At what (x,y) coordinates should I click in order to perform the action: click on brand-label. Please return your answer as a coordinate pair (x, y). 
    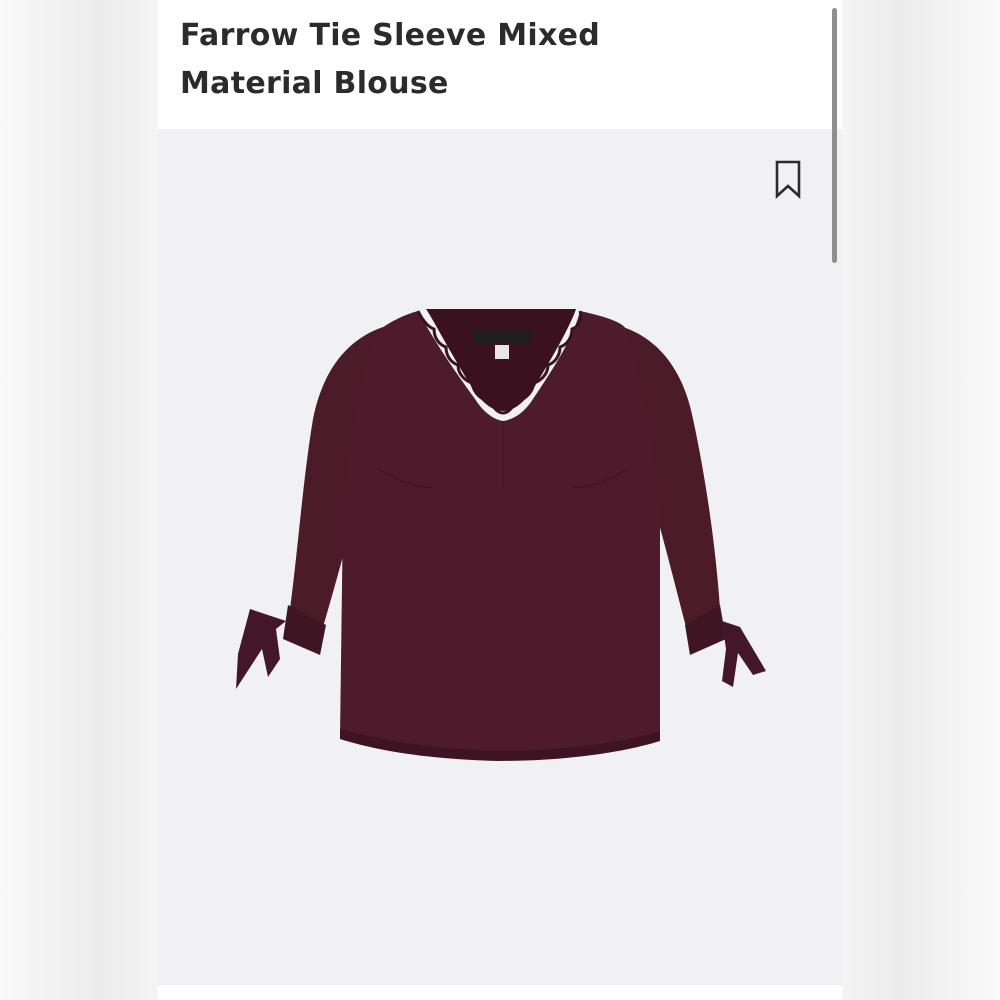
    Looking at the image, I should click on (503, 336).